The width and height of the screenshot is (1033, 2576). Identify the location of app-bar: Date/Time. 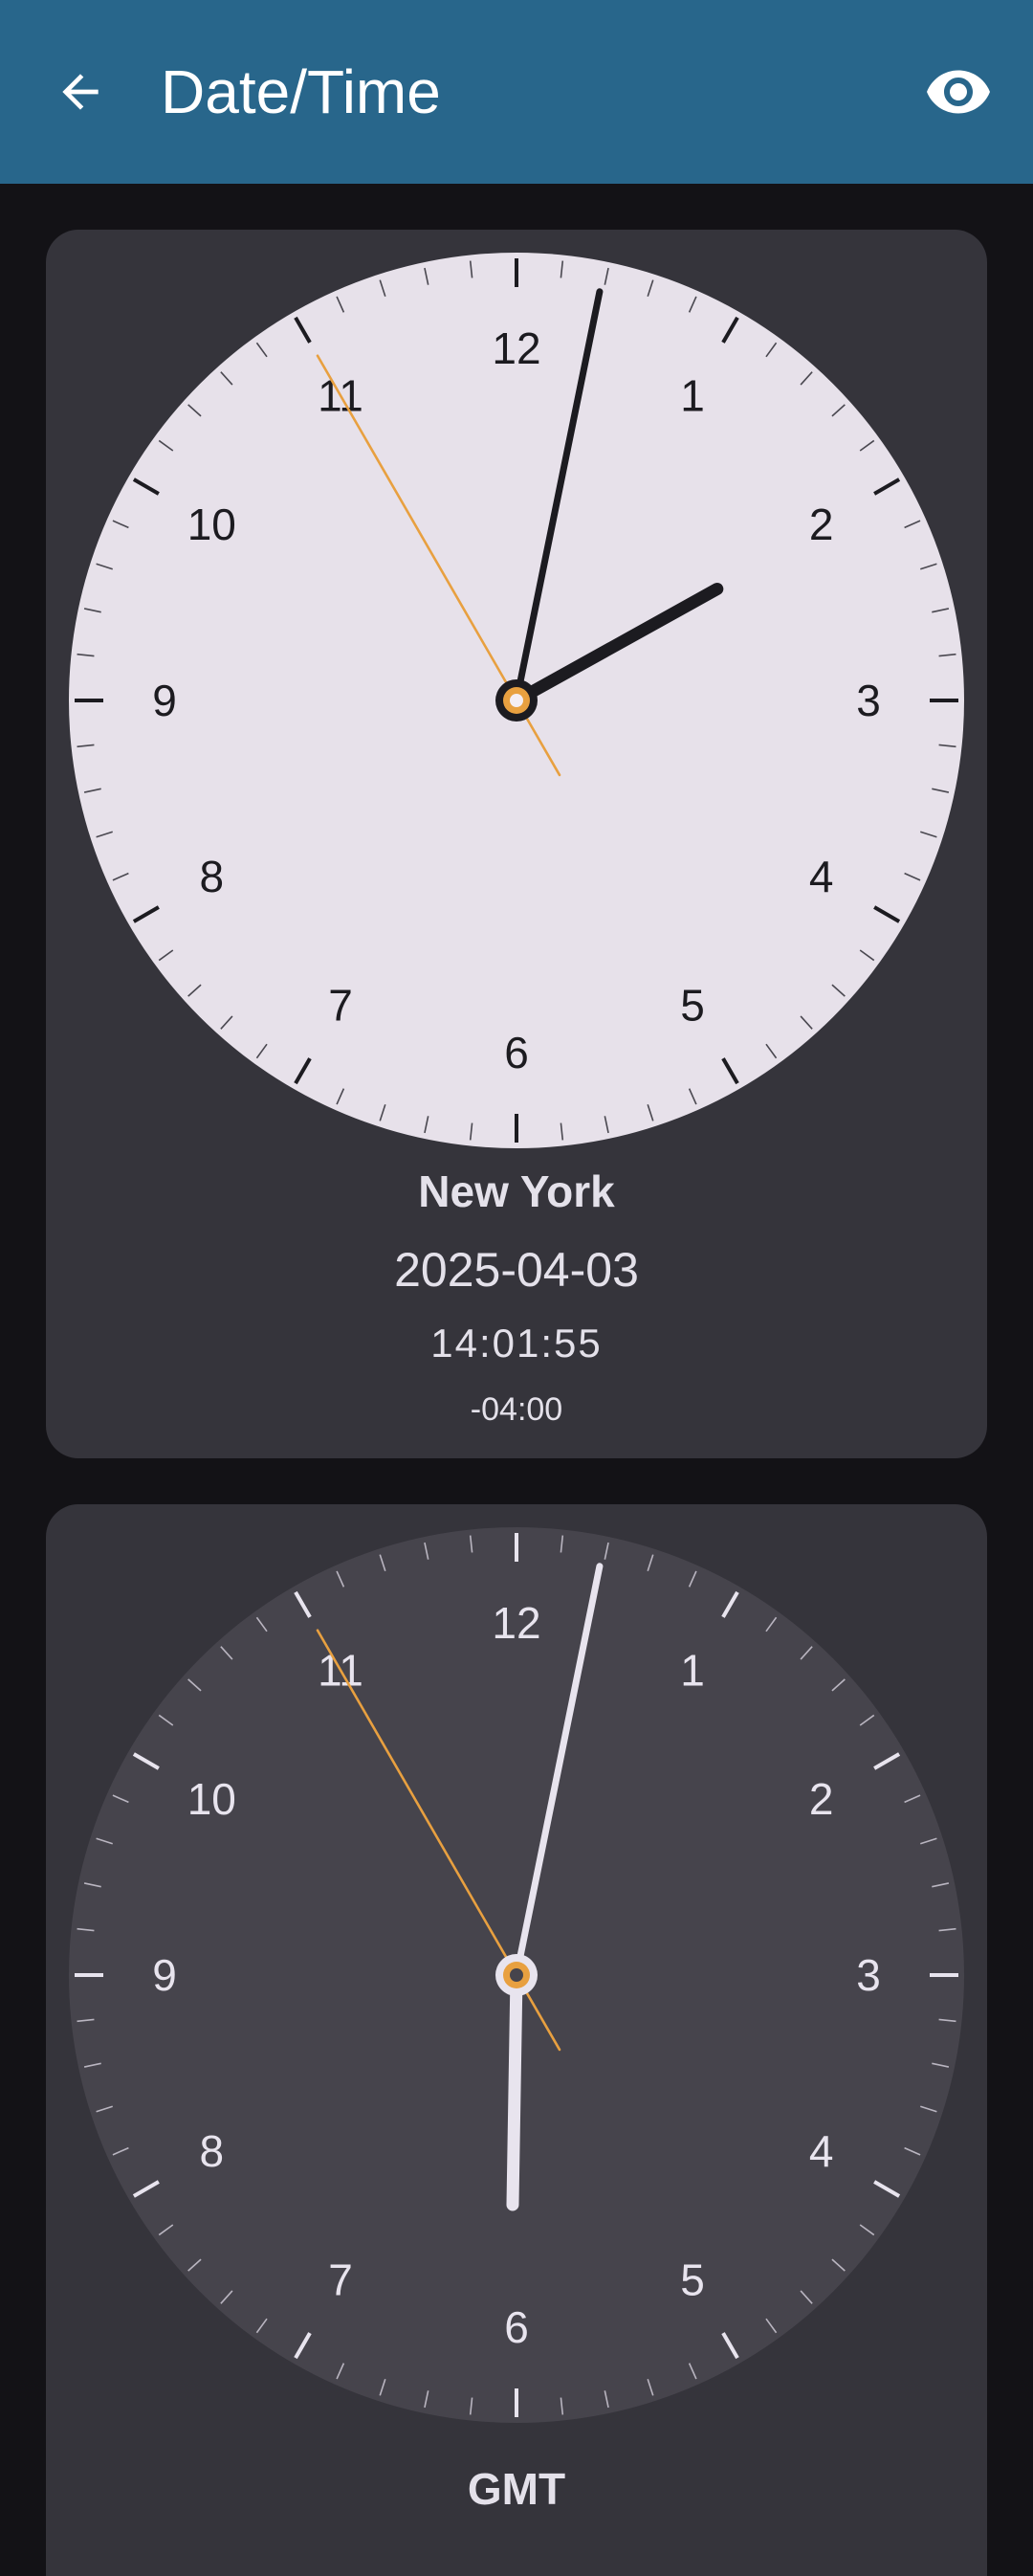
(516, 92).